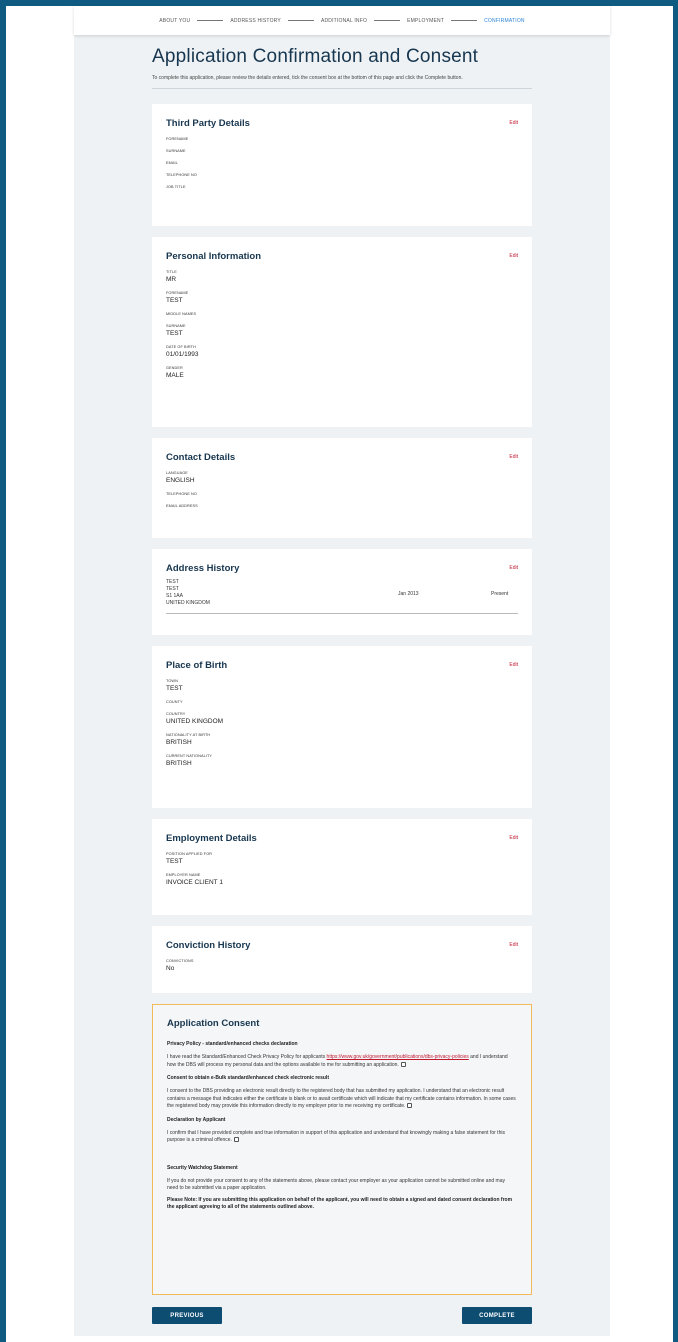 The width and height of the screenshot is (678, 1342). What do you see at coordinates (513, 568) in the screenshot?
I see `edit-address-history-link: Edit` at bounding box center [513, 568].